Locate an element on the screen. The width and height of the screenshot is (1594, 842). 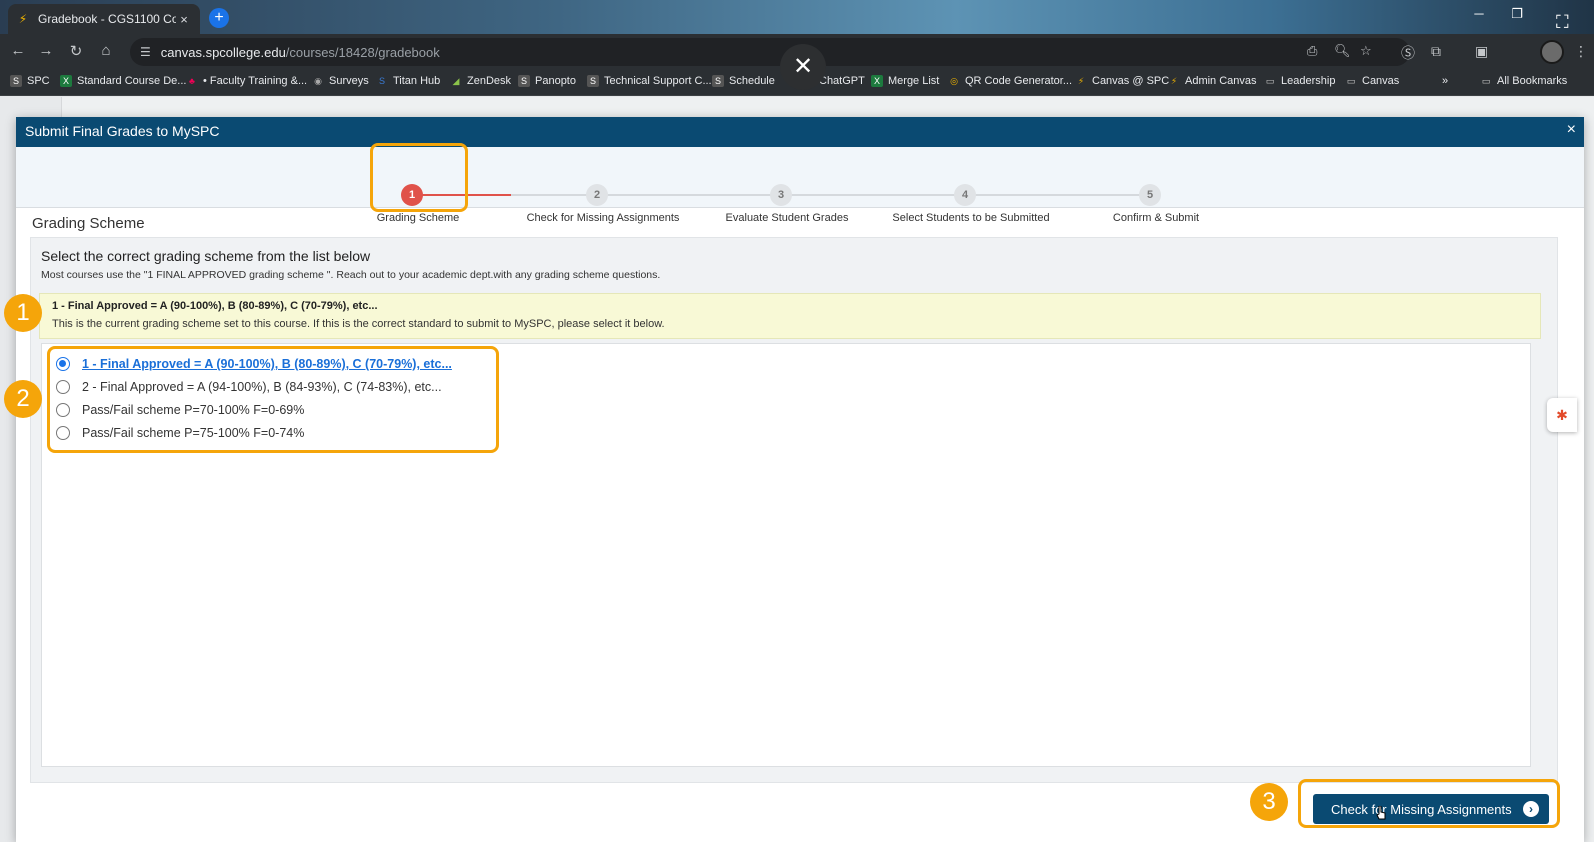
modal-header: Submit Final Grades to MySPC × is located at coordinates (800, 132).